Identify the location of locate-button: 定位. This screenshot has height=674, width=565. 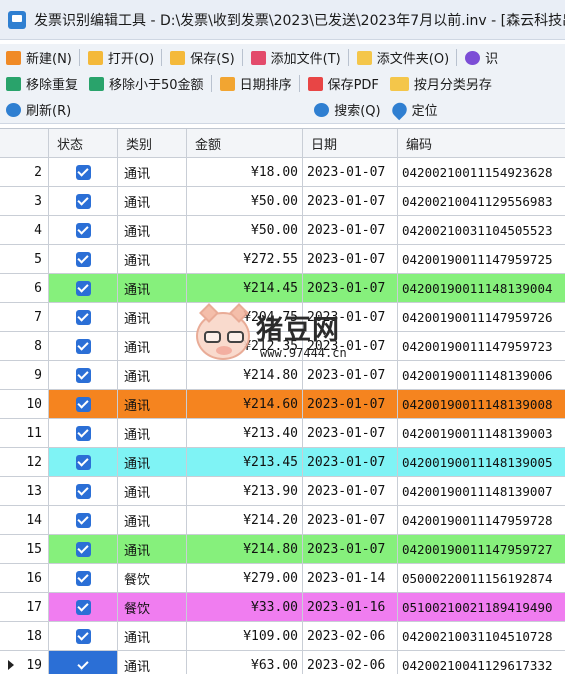
(414, 110).